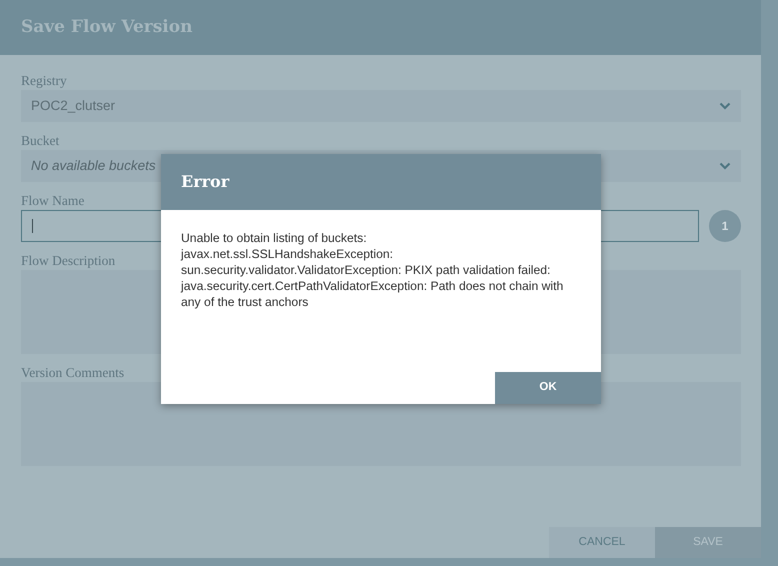  I want to click on error-message: Unable to obtain listing of buckets: javax.net.ssl.SSLHandshakeException: sun.security.validator.ValidatorException: PKIX path validation failed: java.security.cert.CertPathValidatorException: Path does not chain with any of the trust anchors, so click(372, 270).